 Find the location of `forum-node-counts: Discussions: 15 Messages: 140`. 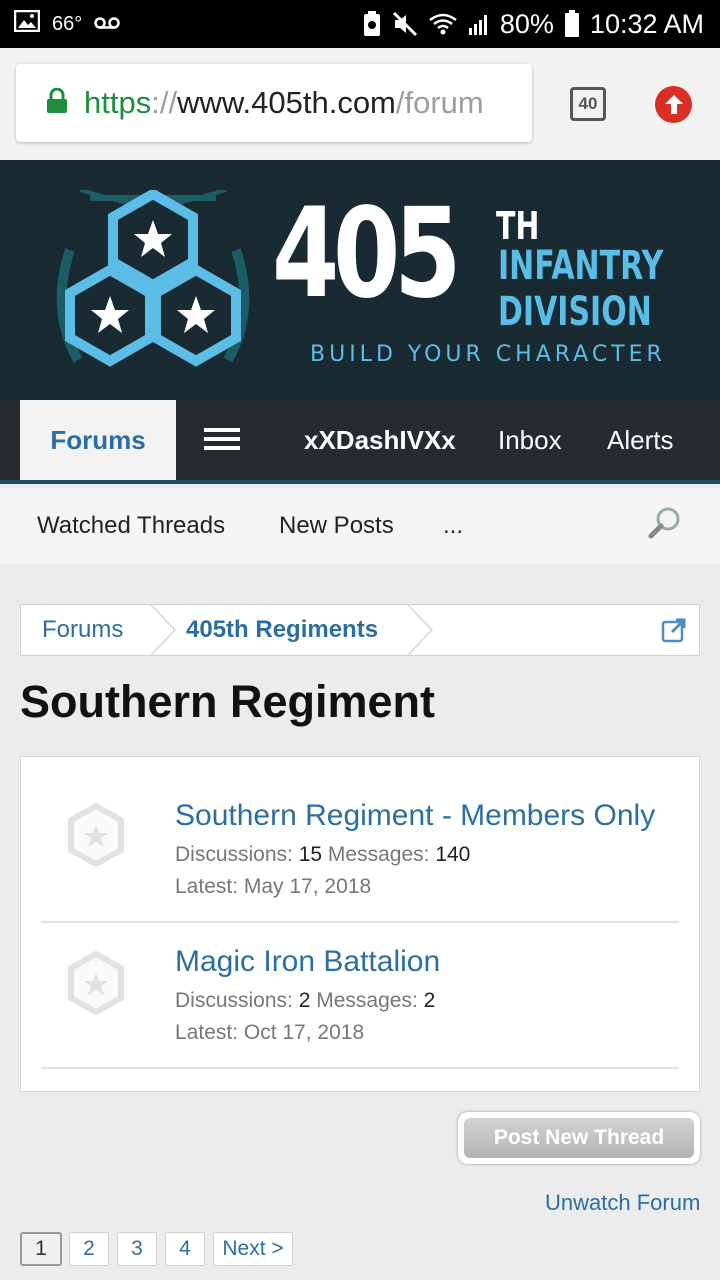

forum-node-counts: Discussions: 15 Messages: 140 is located at coordinates (323, 854).